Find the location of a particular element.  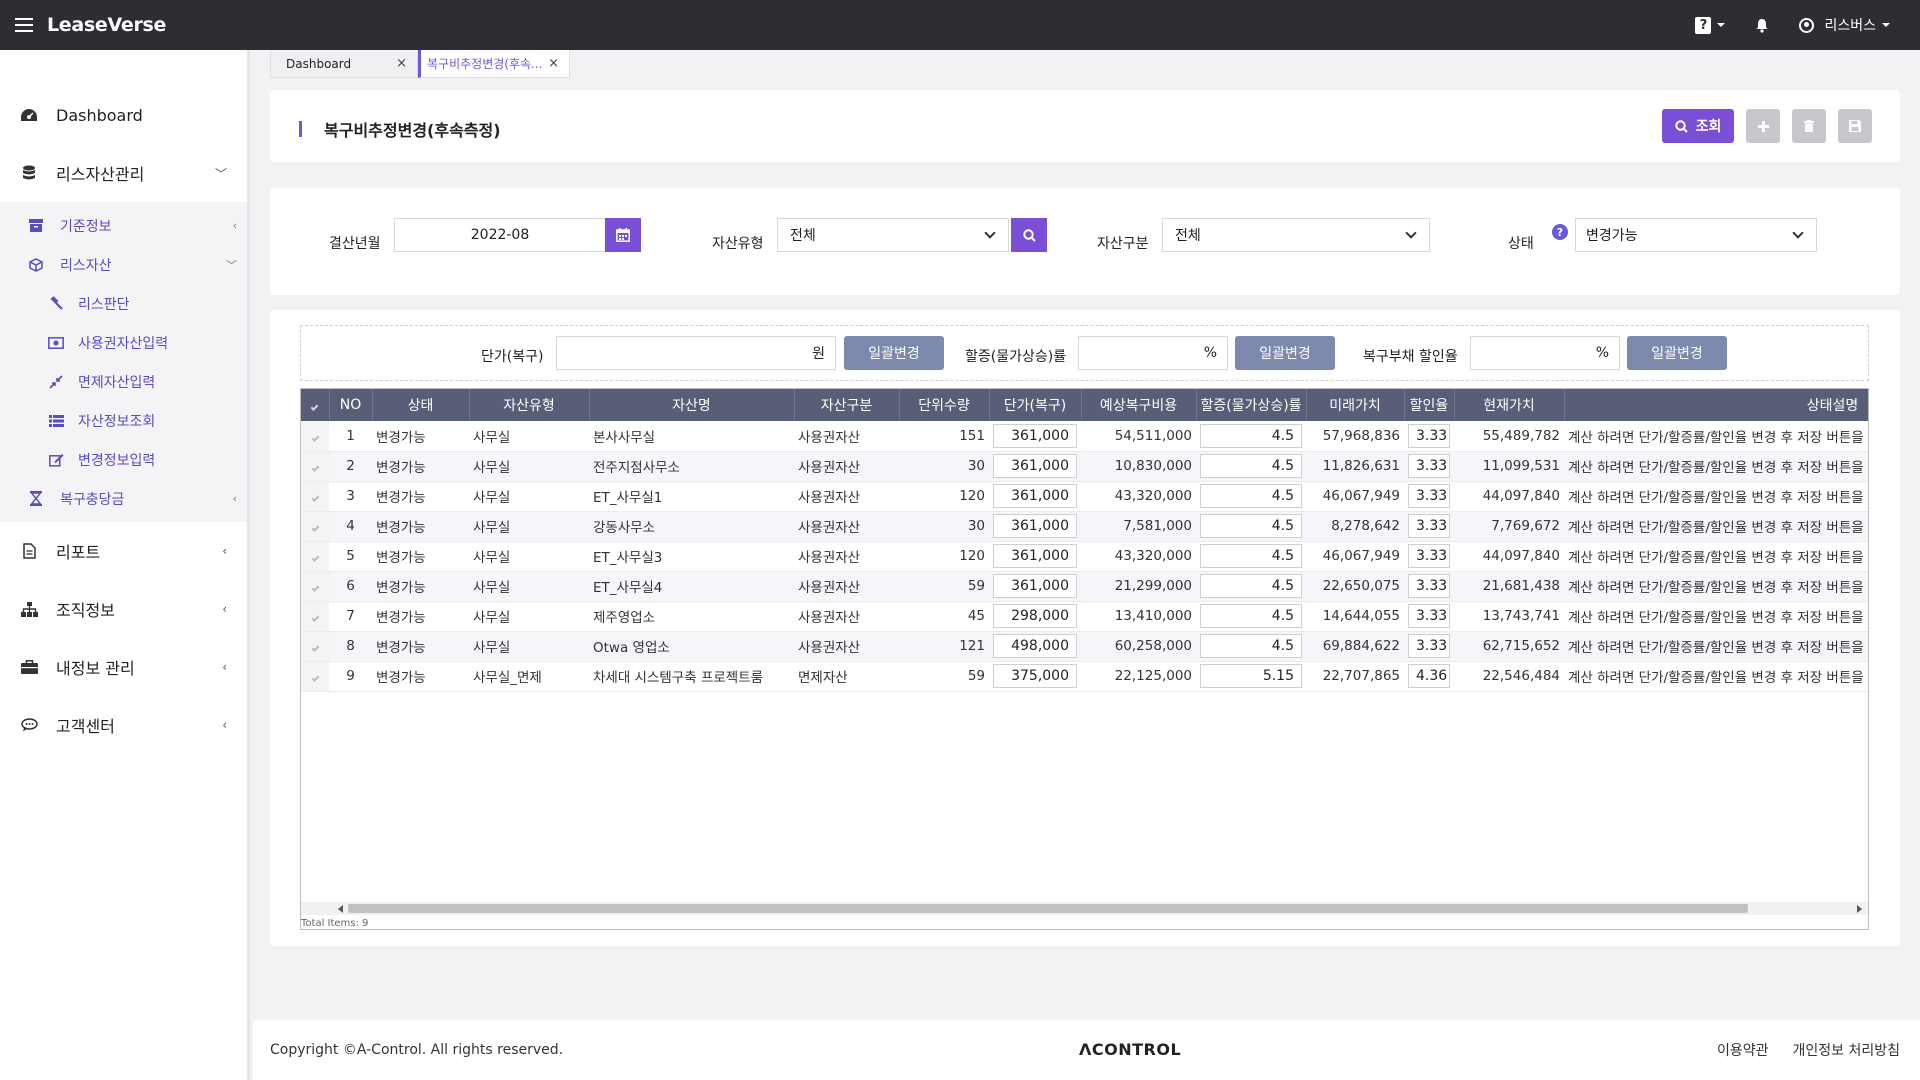

sidebar-item-support: 고객센터 ‹ is located at coordinates (123, 725).